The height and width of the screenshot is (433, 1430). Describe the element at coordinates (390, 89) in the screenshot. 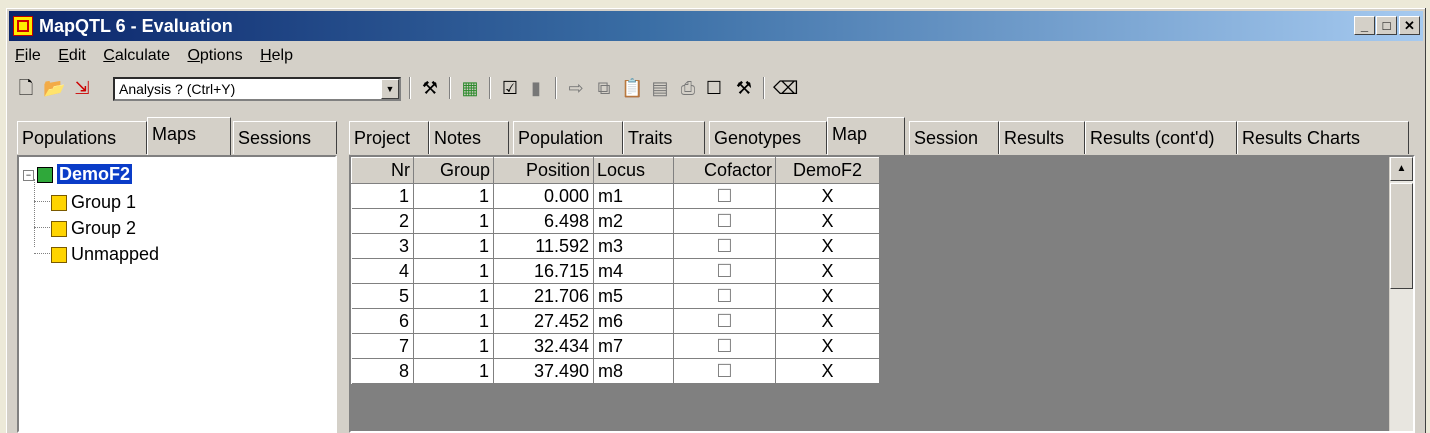

I see `dropdown-arrow-icon: ▼` at that location.